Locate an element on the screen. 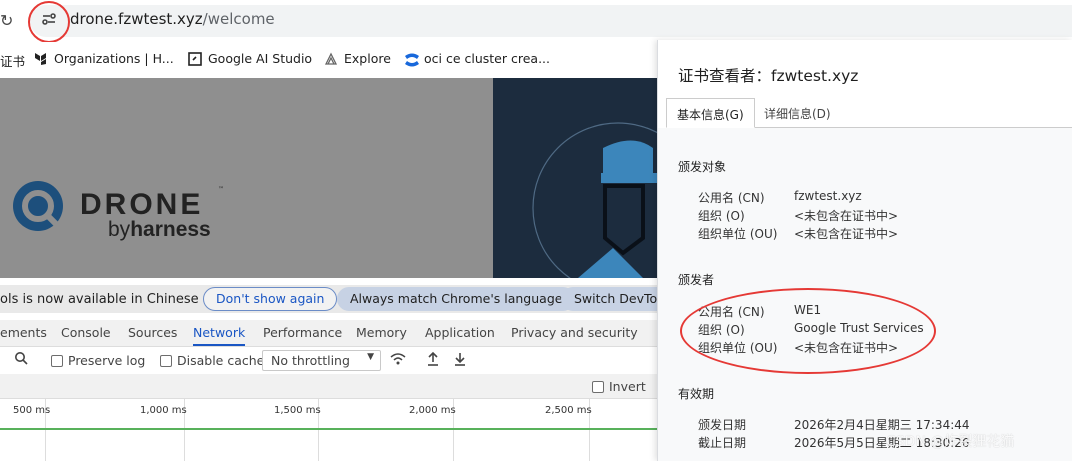  watermark: CSDN @炸裂狸花猫 is located at coordinates (950, 442).